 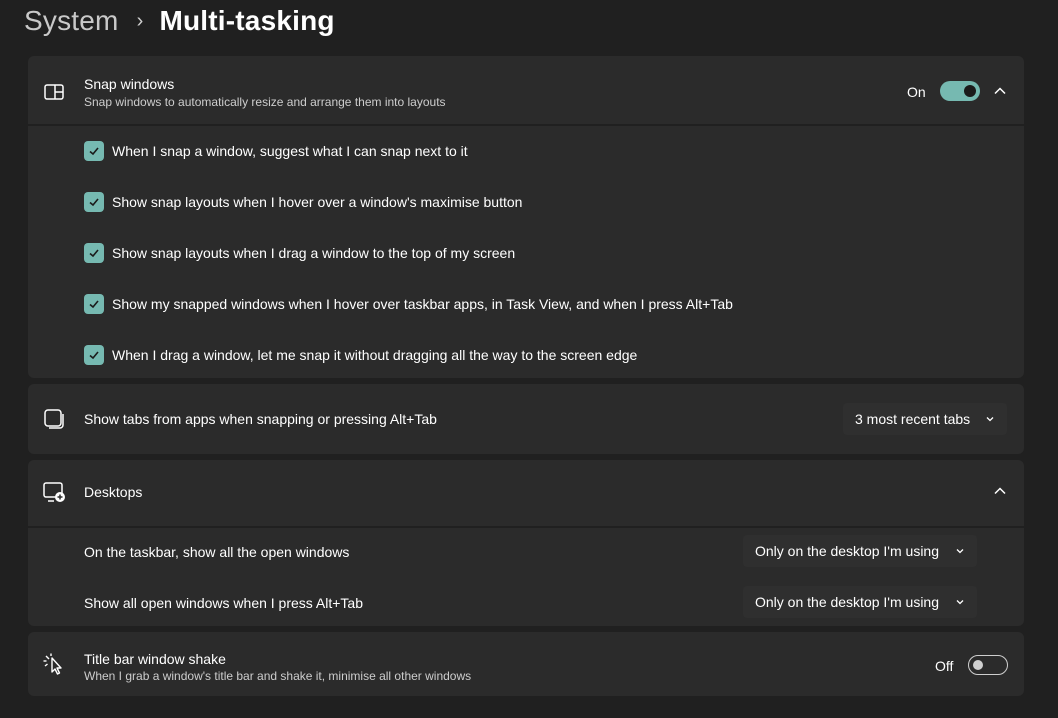 What do you see at coordinates (944, 666) in the screenshot?
I see `window-shake-state: Off` at bounding box center [944, 666].